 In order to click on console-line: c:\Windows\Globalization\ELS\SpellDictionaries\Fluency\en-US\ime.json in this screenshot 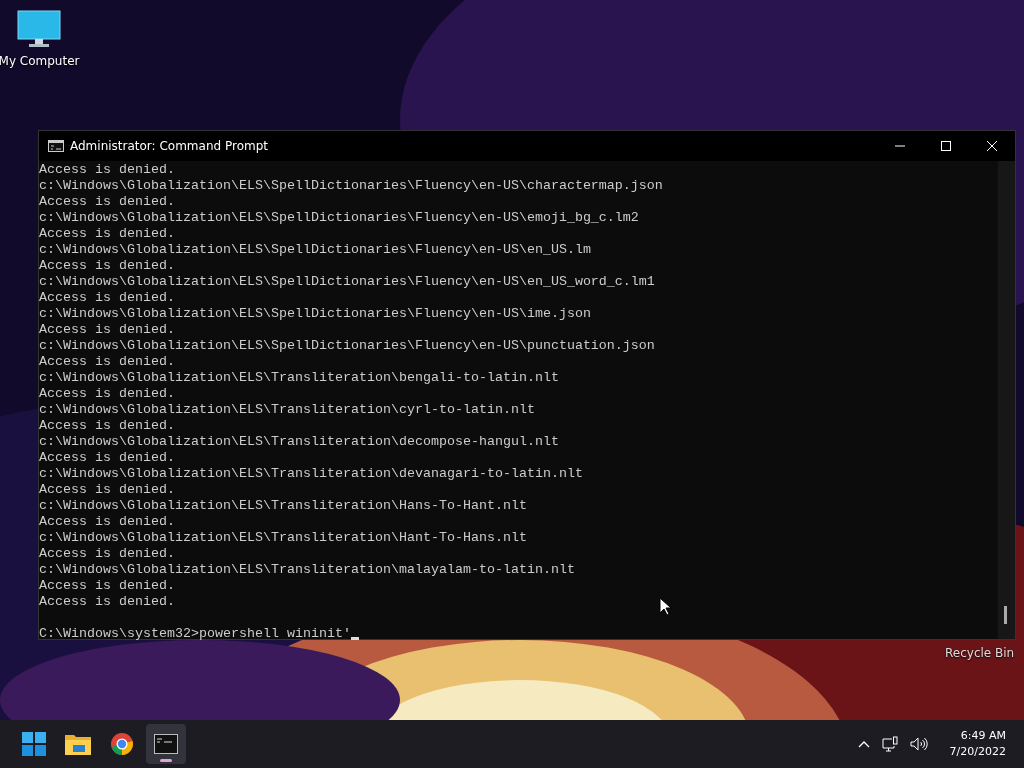, I will do `click(315, 314)`.